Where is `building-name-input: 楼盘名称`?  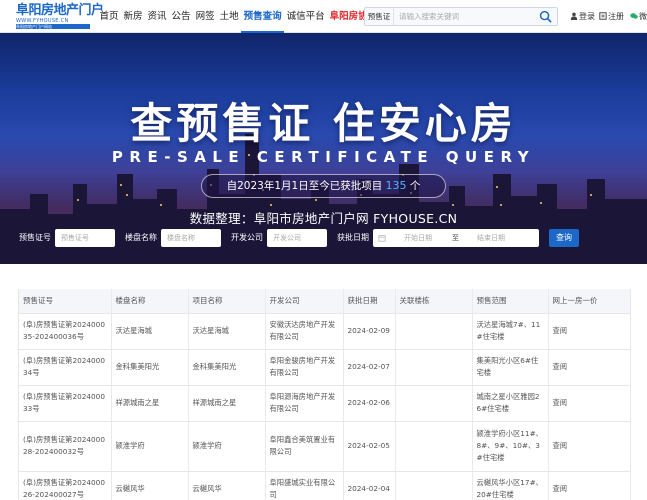
building-name-input: 楼盘名称 is located at coordinates (191, 238).